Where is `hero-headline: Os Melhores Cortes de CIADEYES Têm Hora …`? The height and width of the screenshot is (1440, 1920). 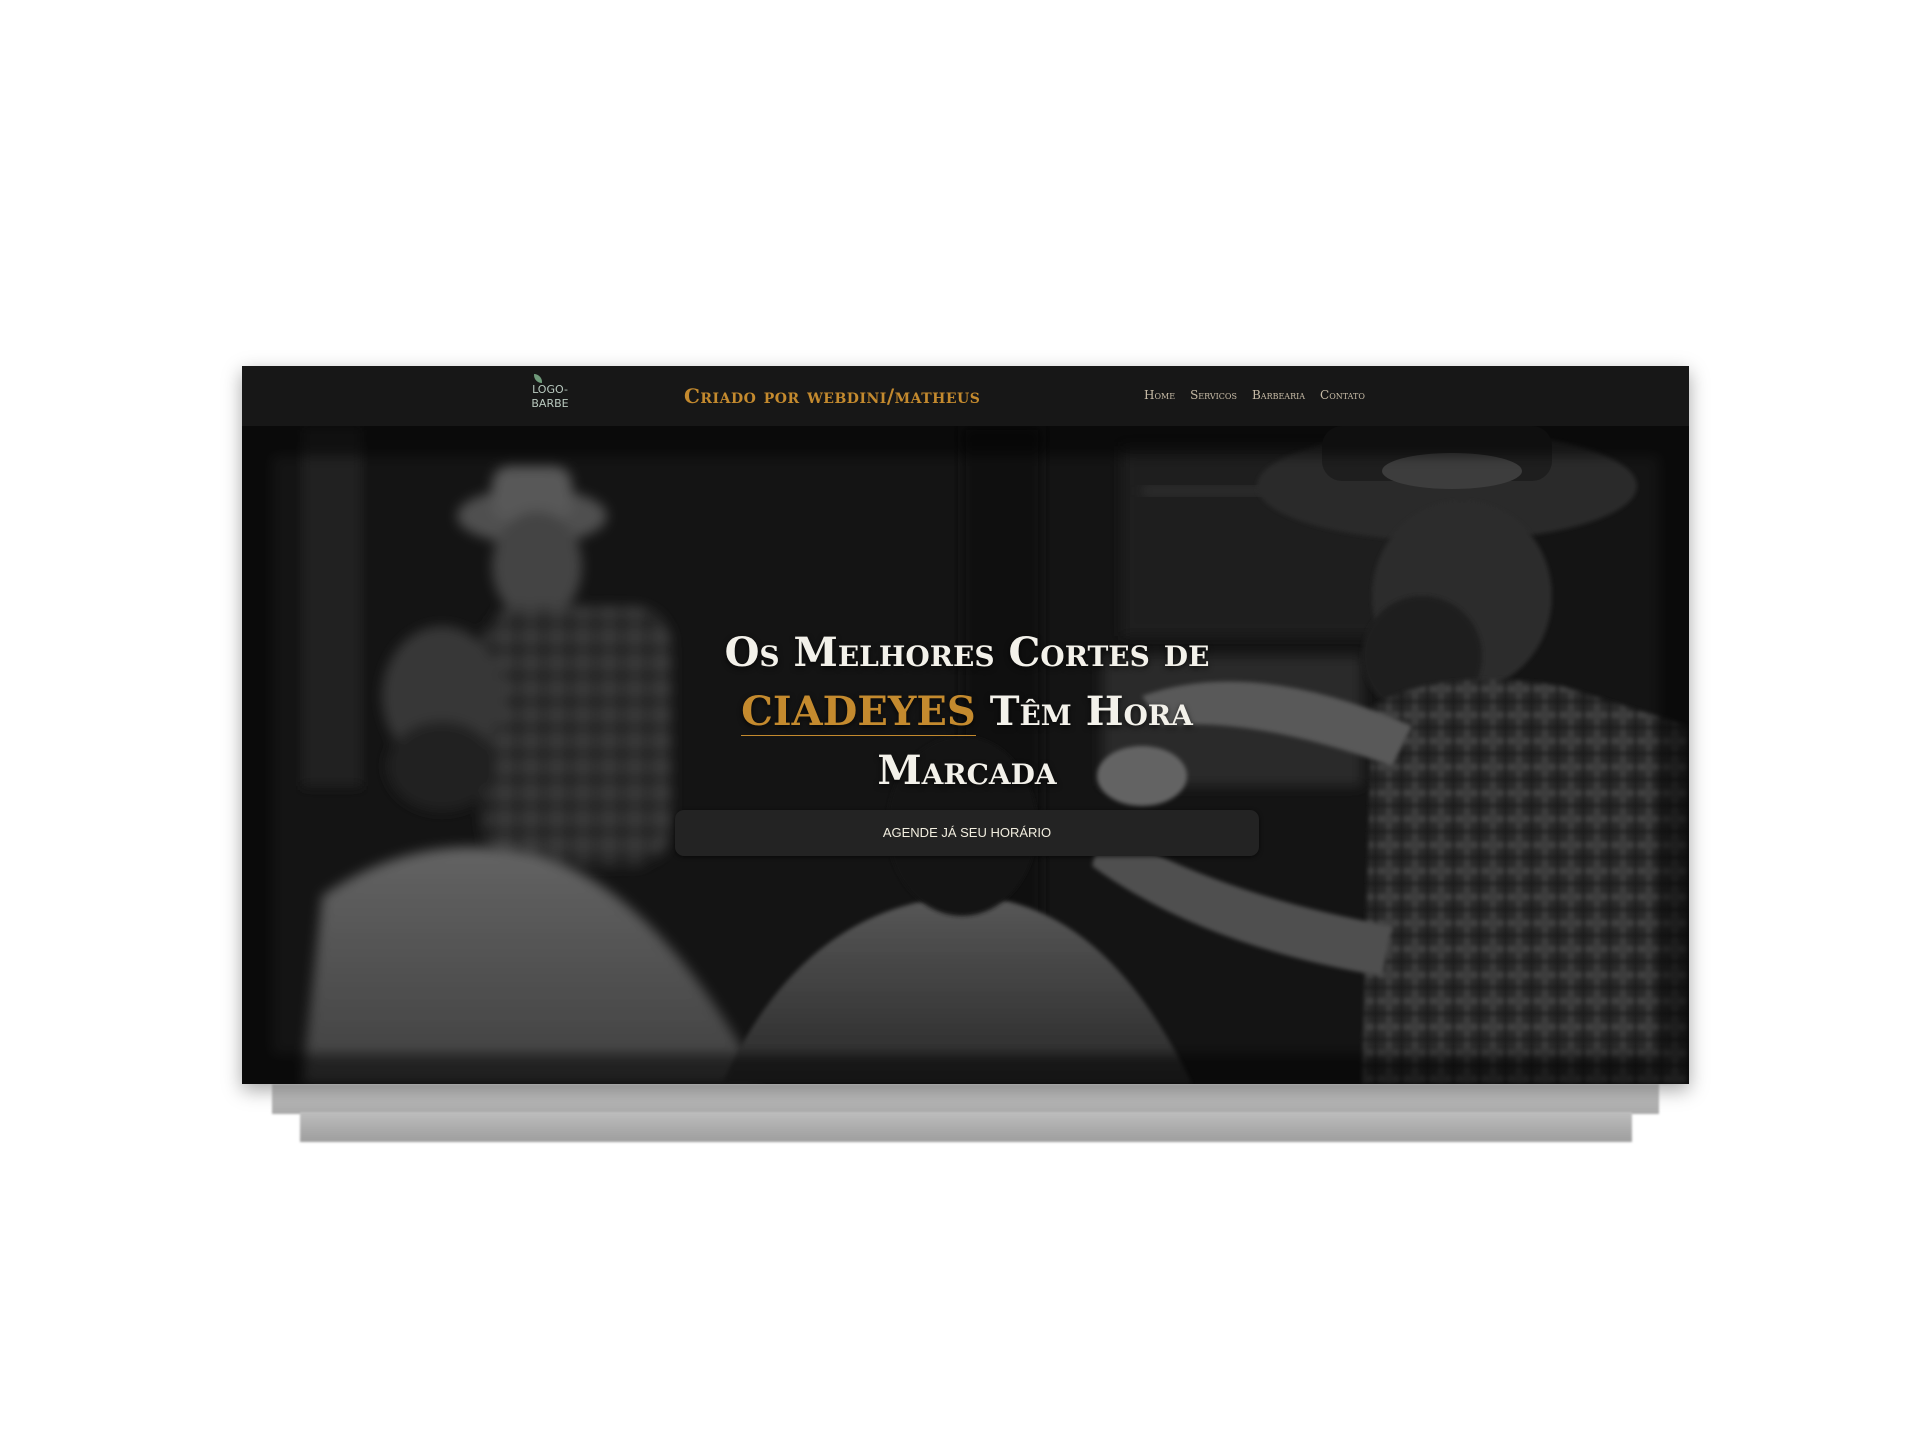 hero-headline: Os Melhores Cortes de CIADEYES Têm Hora … is located at coordinates (967, 711).